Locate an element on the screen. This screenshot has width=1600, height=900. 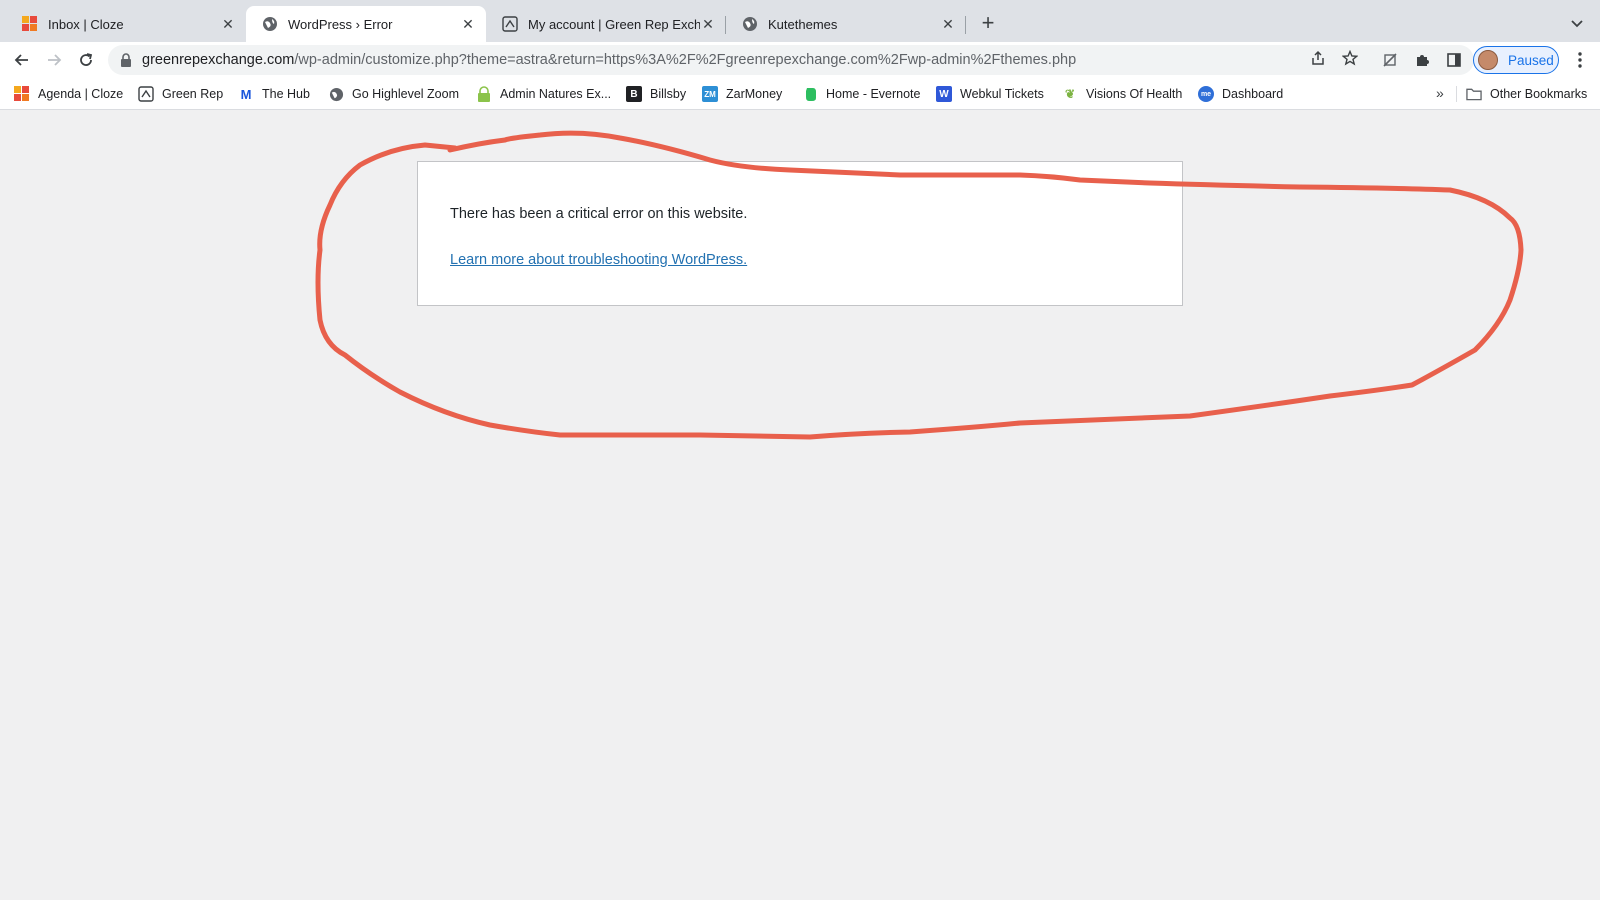
bookmark-label: Go Highlevel Zoom is located at coordinates (405, 94).